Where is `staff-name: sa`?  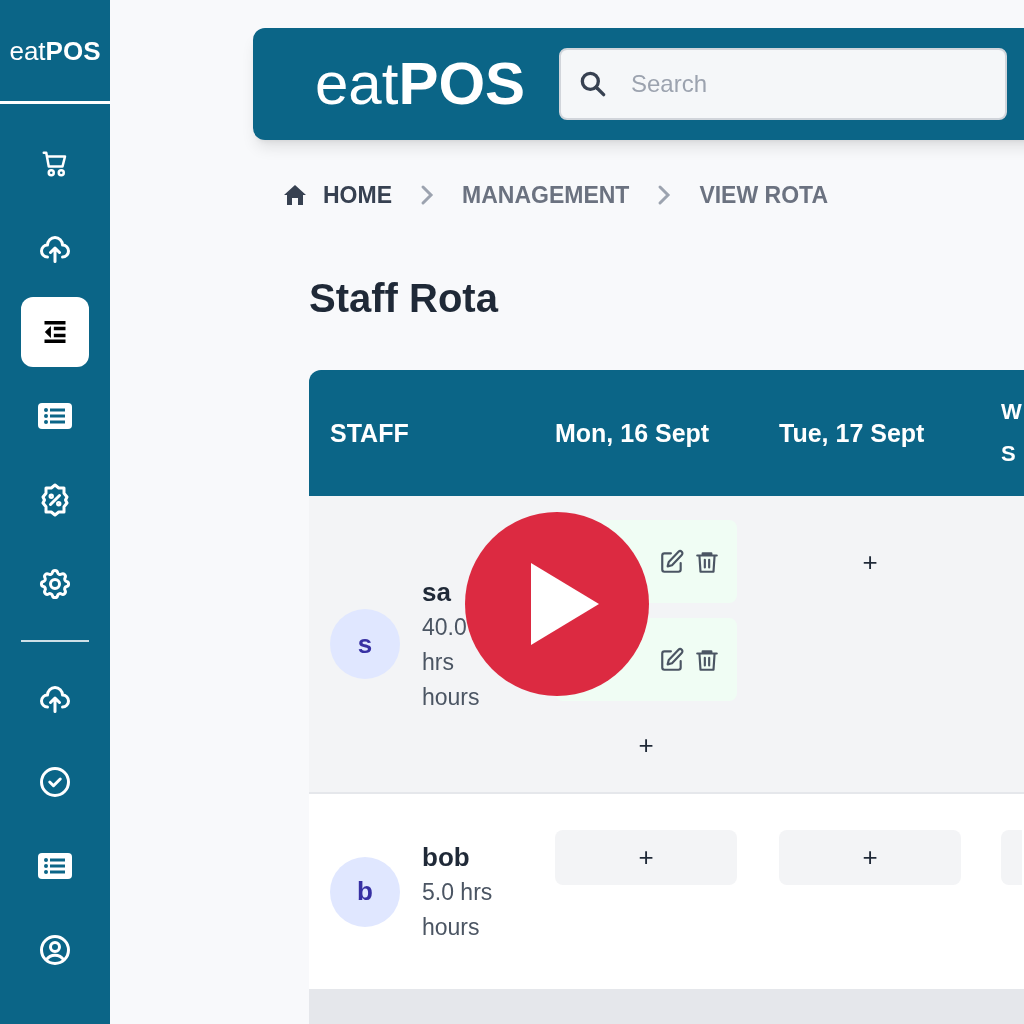
staff-name: sa is located at coordinates (437, 592).